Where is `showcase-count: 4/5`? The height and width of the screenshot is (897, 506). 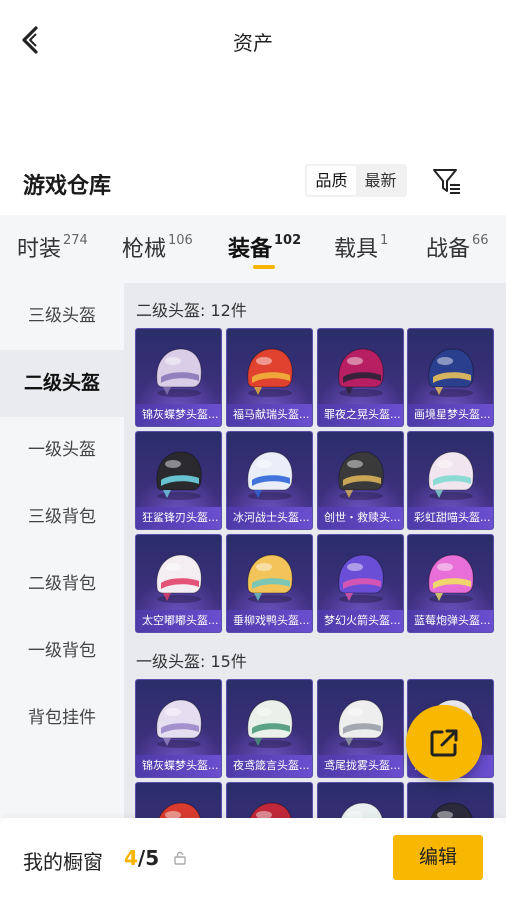 showcase-count: 4/5 is located at coordinates (141, 858).